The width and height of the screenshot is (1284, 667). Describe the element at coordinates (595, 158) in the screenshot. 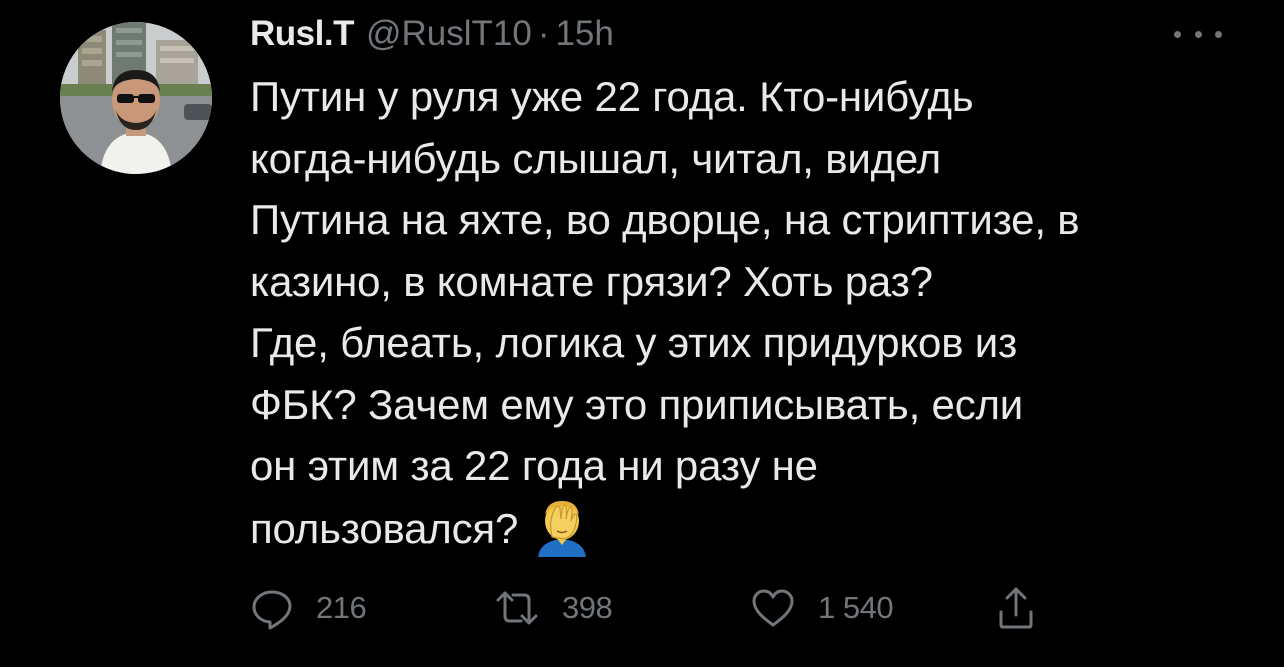

I see `tweet-text-line: когда-нибудь слышал, читал, видел` at that location.